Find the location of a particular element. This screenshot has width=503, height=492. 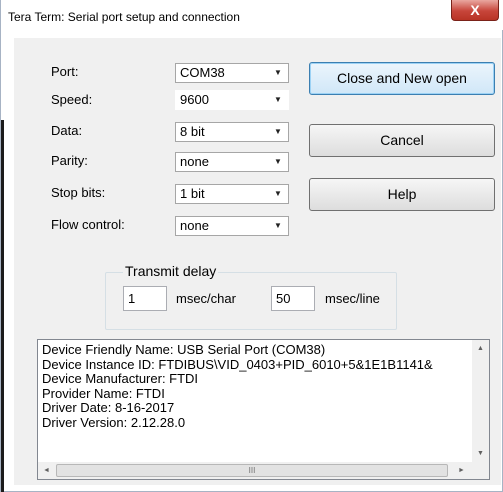

scroll-up-icon: ▲ is located at coordinates (480, 348).